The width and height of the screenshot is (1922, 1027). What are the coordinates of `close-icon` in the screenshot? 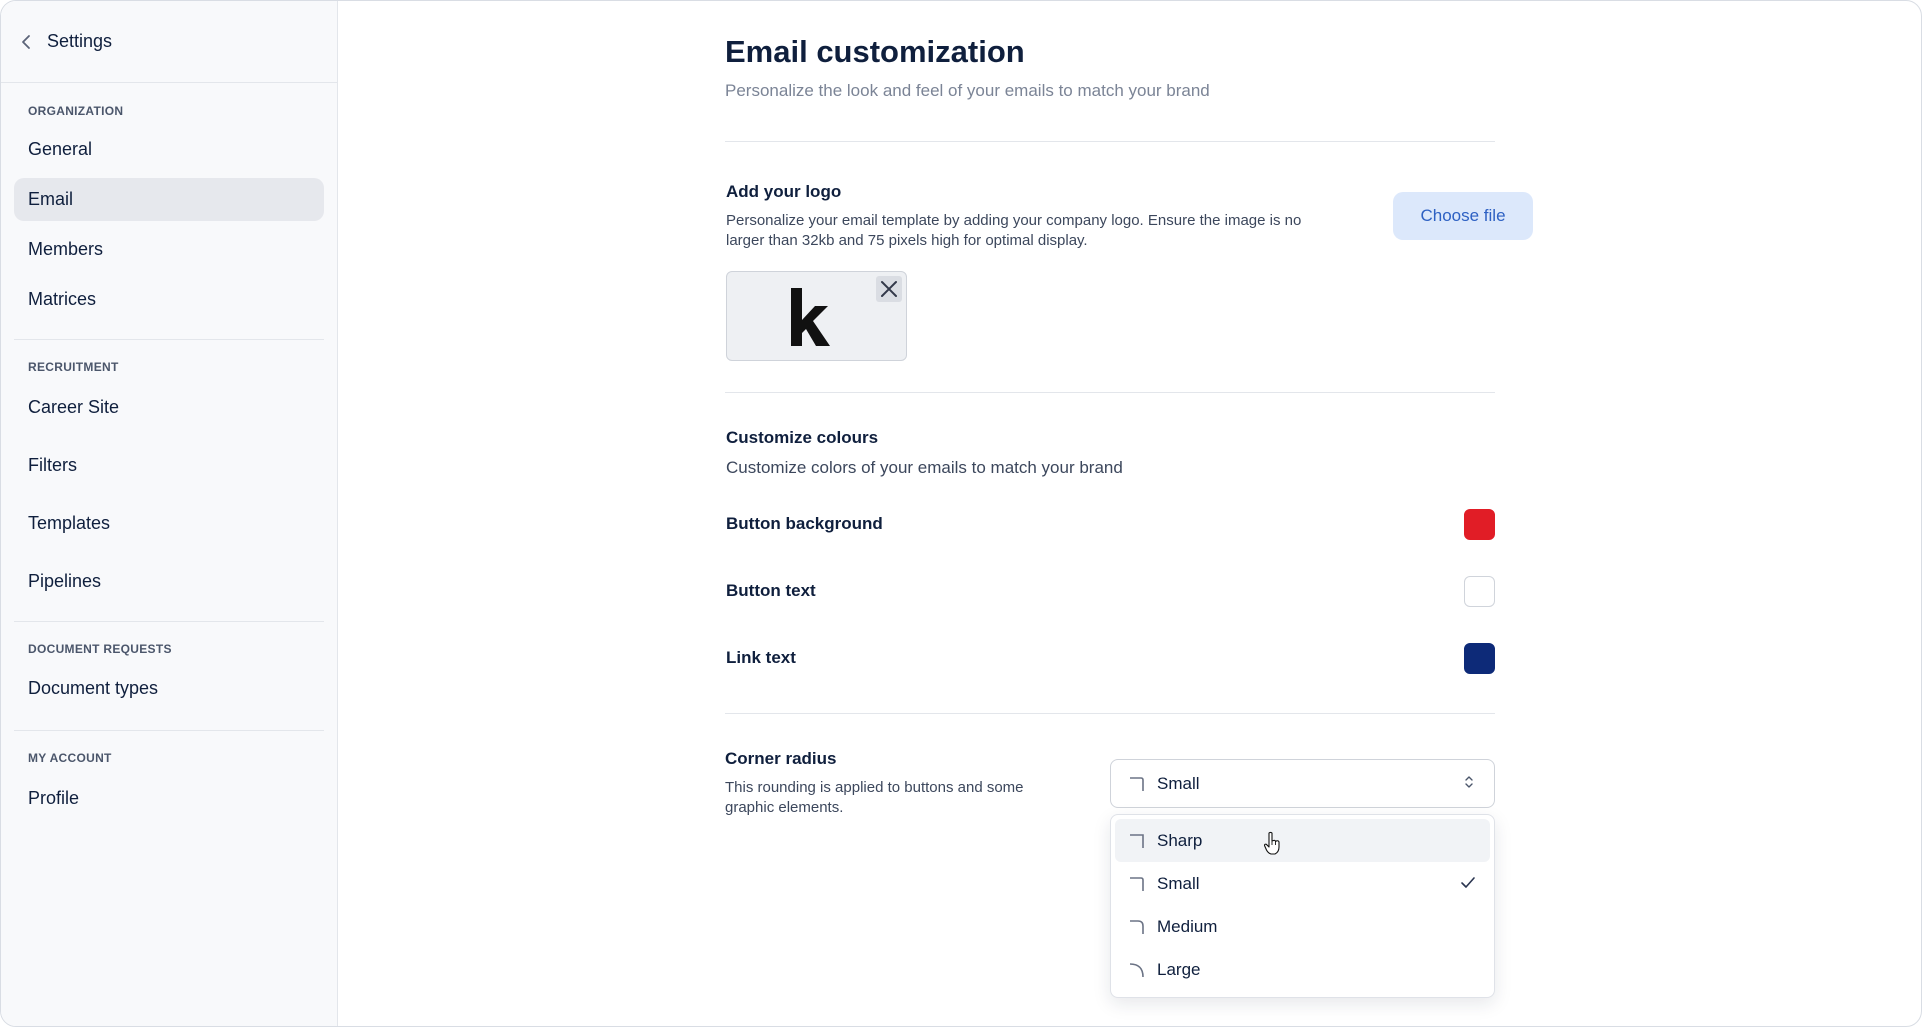 It's located at (889, 289).